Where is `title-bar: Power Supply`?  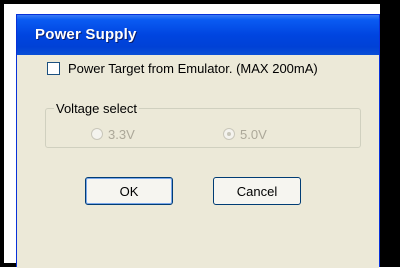
title-bar: Power Supply is located at coordinates (198, 35).